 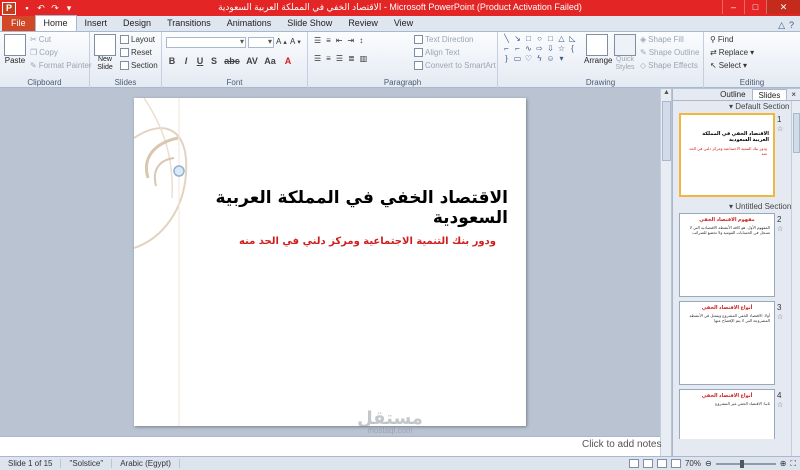 What do you see at coordinates (55, 23) in the screenshot?
I see `tab-home: Home` at bounding box center [55, 23].